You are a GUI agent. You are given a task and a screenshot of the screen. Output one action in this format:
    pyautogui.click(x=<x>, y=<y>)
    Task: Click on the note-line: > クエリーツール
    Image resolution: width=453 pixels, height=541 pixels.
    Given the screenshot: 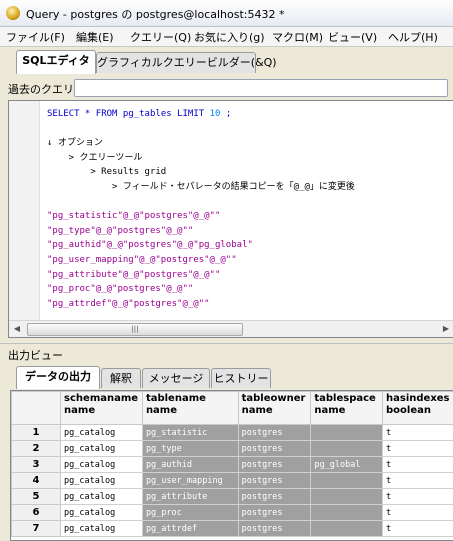 What is the action you would take?
    pyautogui.click(x=94, y=158)
    